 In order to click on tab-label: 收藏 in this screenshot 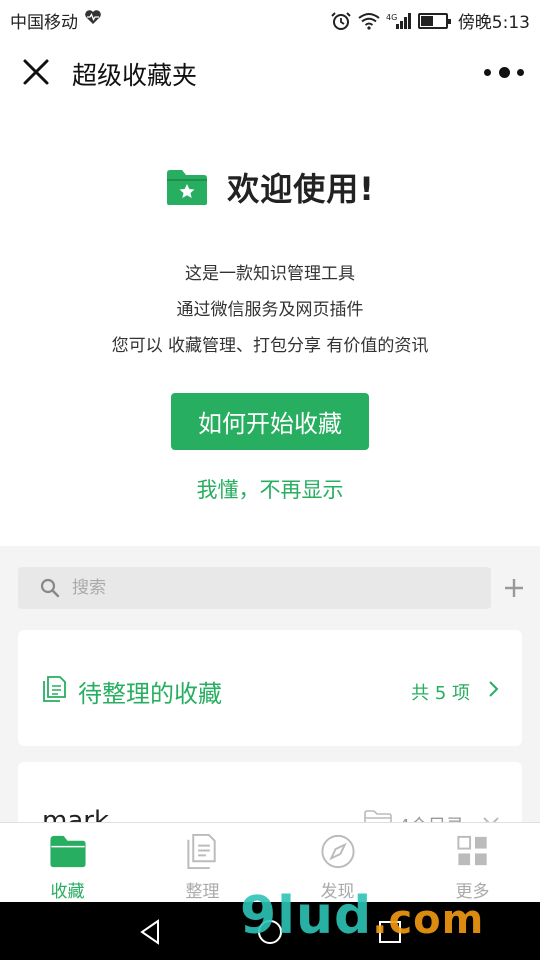, I will do `click(67, 892)`.